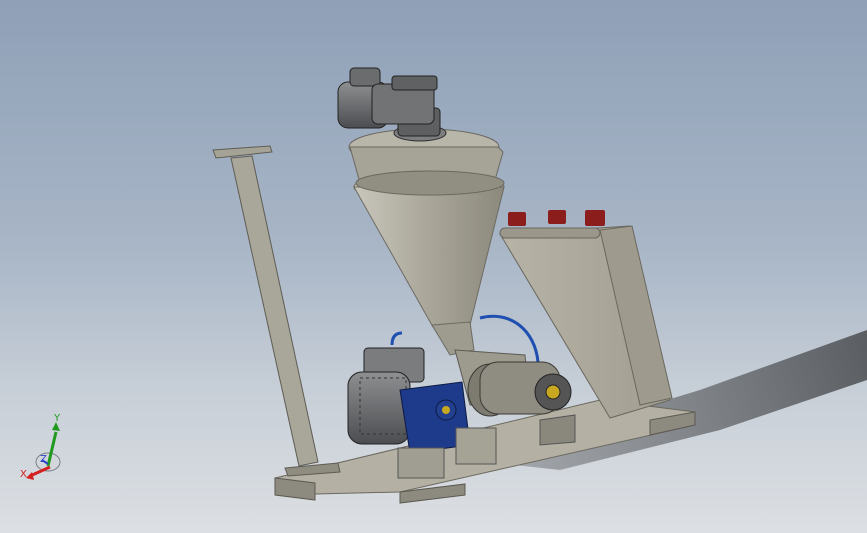 The width and height of the screenshot is (867, 533). What do you see at coordinates (429, 263) in the screenshot?
I see `hopper-cone` at bounding box center [429, 263].